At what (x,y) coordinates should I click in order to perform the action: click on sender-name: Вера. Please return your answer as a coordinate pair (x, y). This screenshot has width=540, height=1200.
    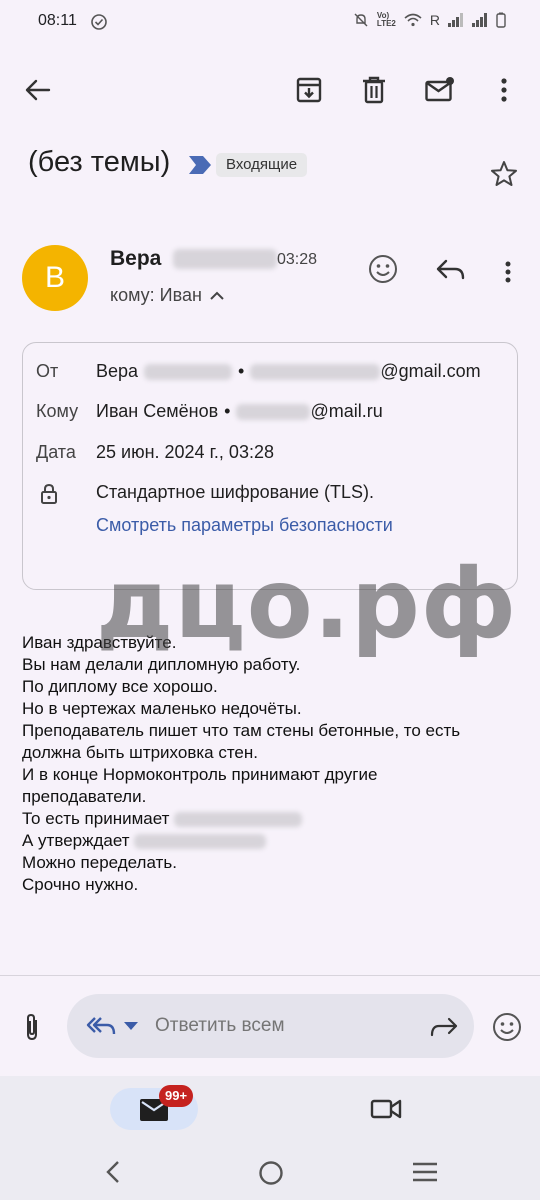
    Looking at the image, I should click on (194, 259).